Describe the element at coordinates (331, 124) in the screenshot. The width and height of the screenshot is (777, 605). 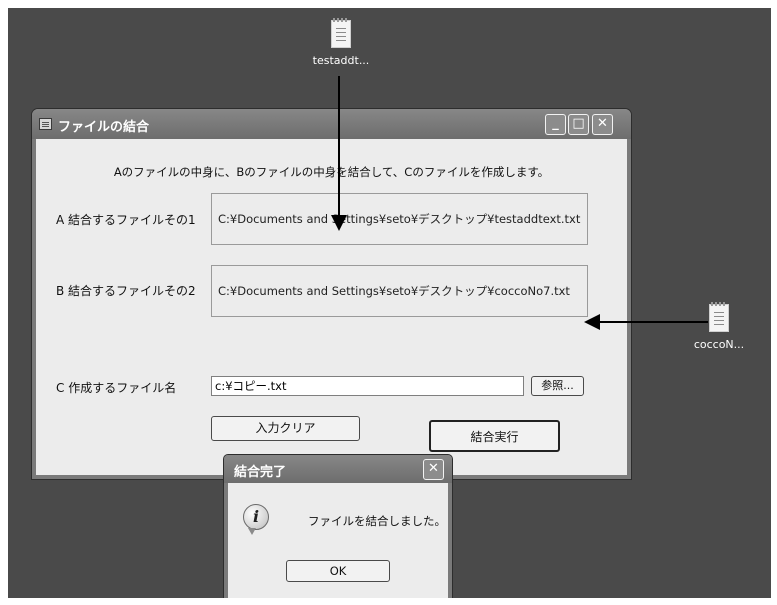
I see `title-bar: ファイルの結合 _ □ ✕` at that location.